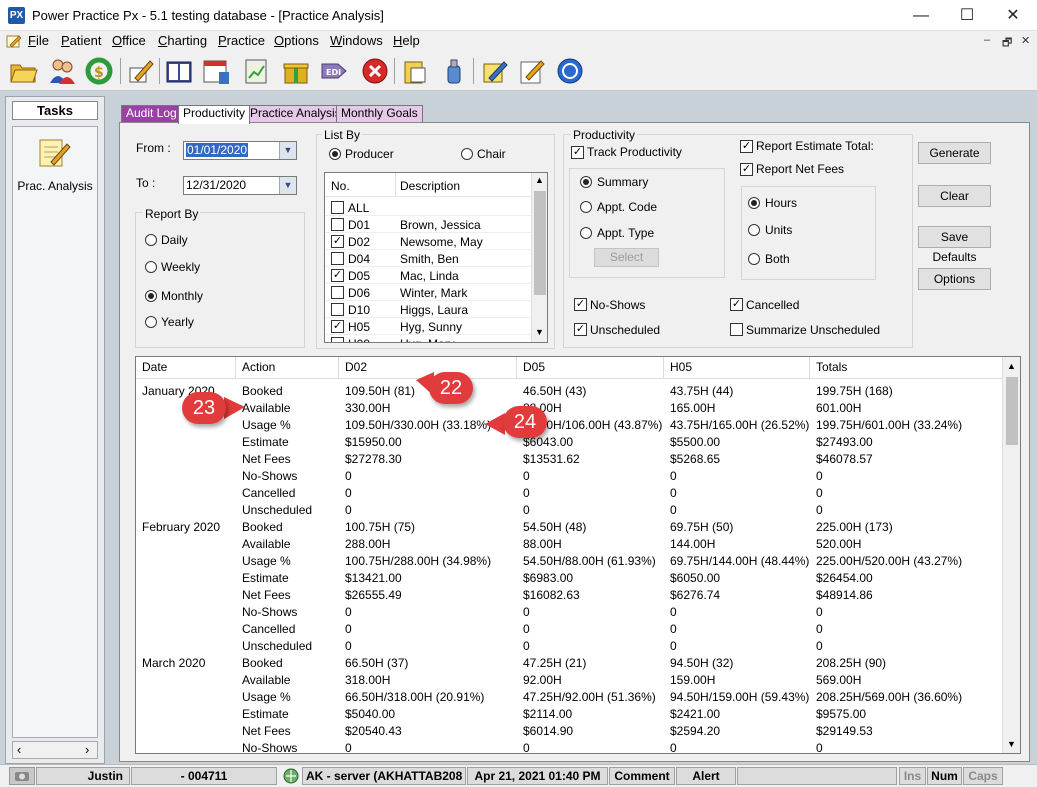 The width and height of the screenshot is (1037, 787). I want to click on grid-scroll-thumb, so click(1012, 411).